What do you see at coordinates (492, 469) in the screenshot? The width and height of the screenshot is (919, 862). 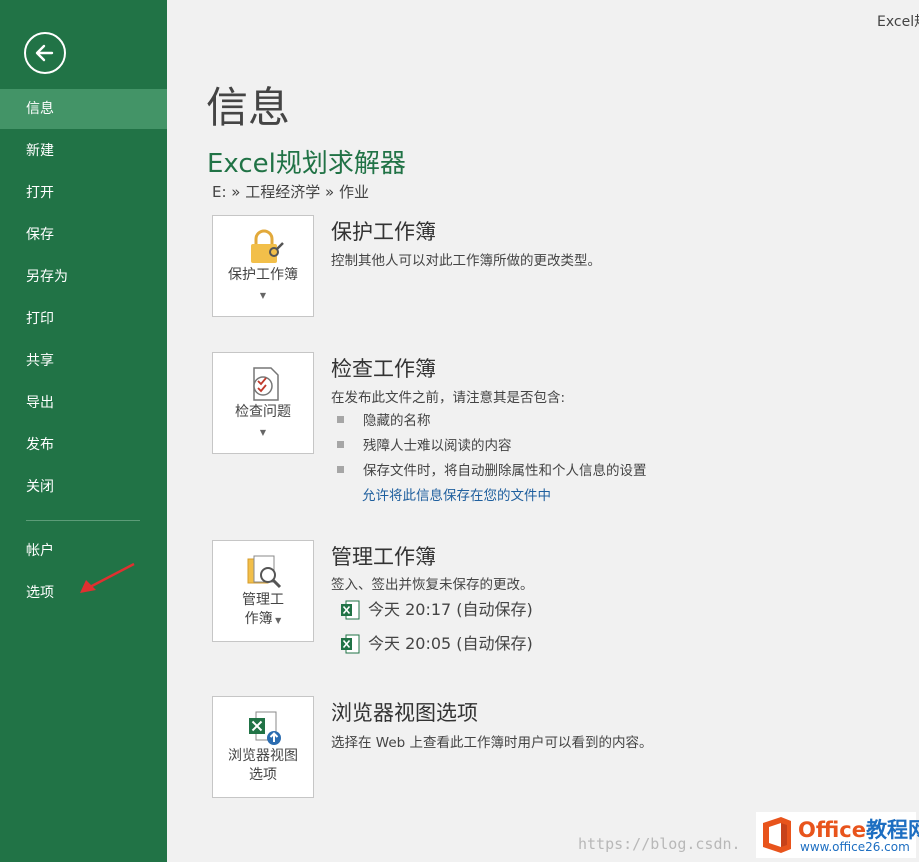 I see `list-item: 保存文件时，将自动删除属性和个人信息的设置` at bounding box center [492, 469].